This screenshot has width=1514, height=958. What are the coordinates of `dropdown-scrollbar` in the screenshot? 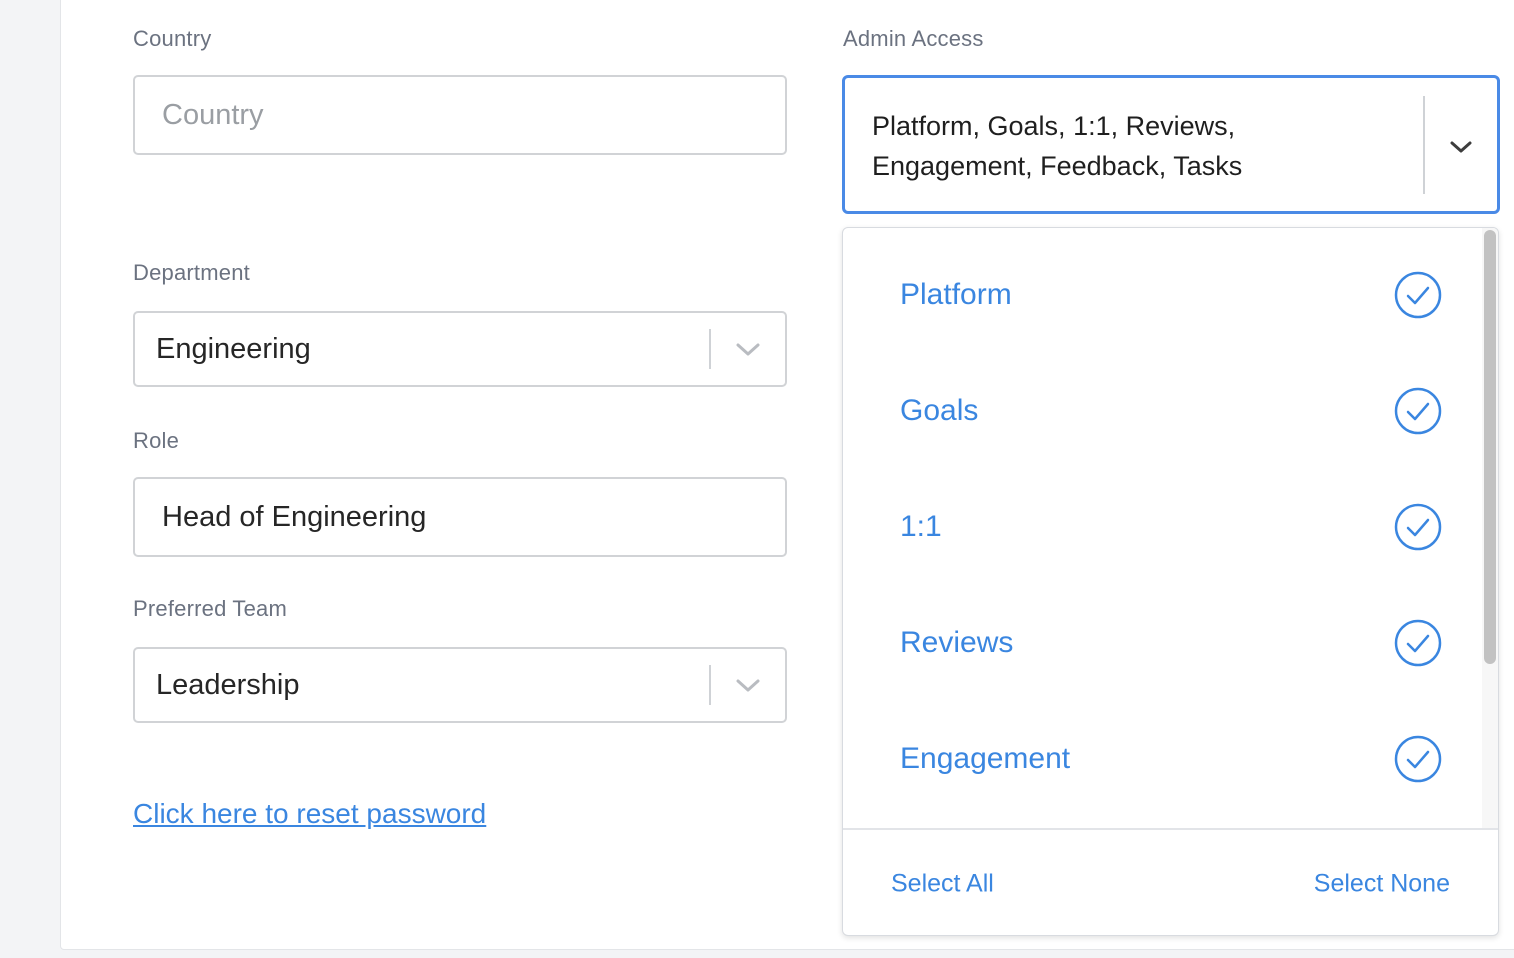 It's located at (1490, 528).